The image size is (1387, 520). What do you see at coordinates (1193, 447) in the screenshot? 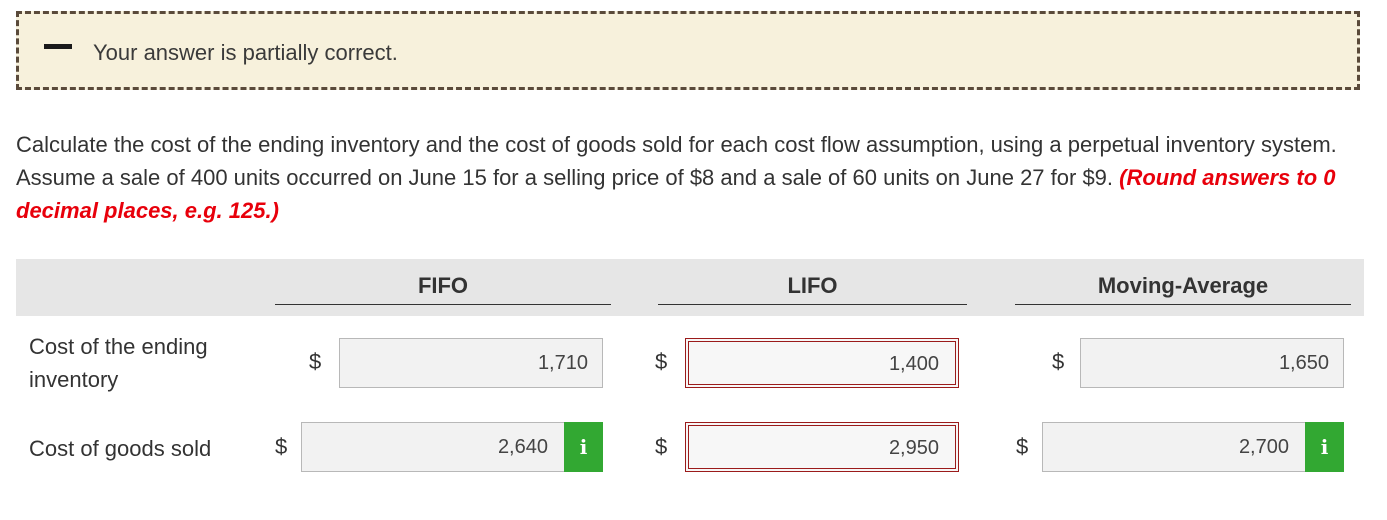
I see `moving-average-cost-of-goods-sold-input: 2,700 i` at bounding box center [1193, 447].